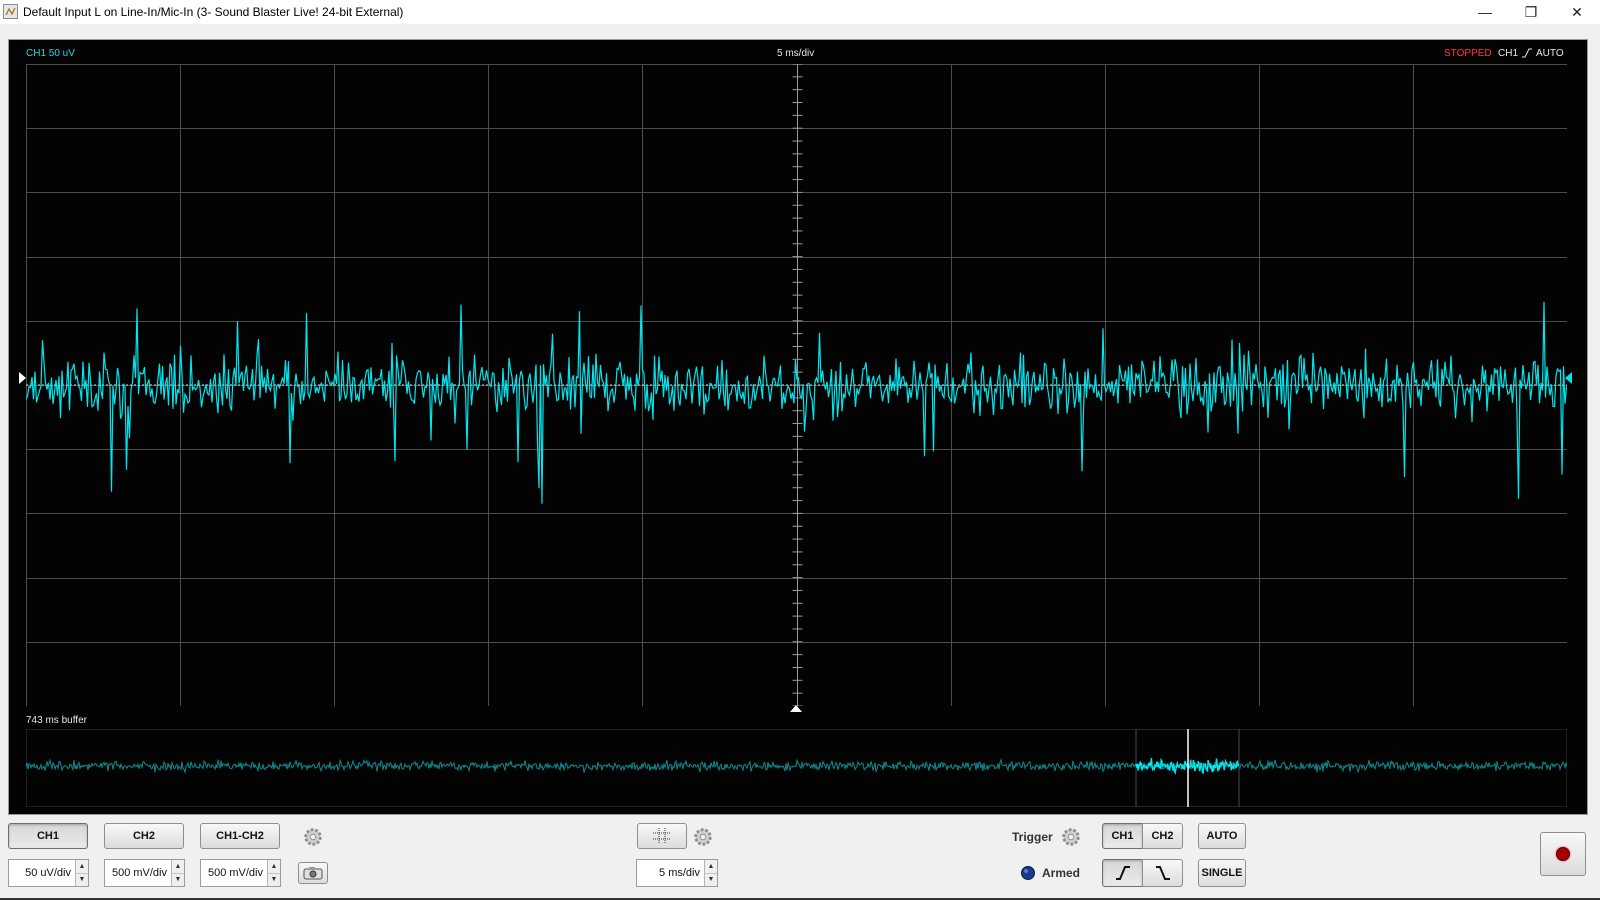  What do you see at coordinates (240, 836) in the screenshot?
I see `ch1-ch2-button: CH1-CH2` at bounding box center [240, 836].